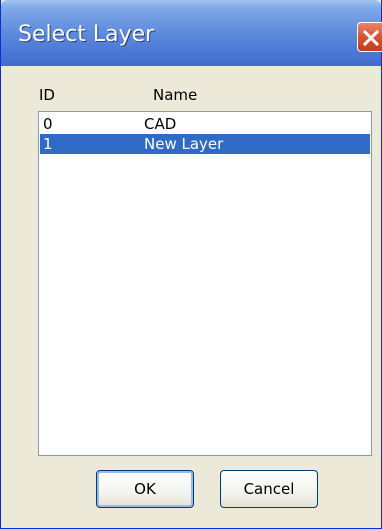 Image resolution: width=382 pixels, height=529 pixels. What do you see at coordinates (145, 489) in the screenshot?
I see `ok-button: OK` at bounding box center [145, 489].